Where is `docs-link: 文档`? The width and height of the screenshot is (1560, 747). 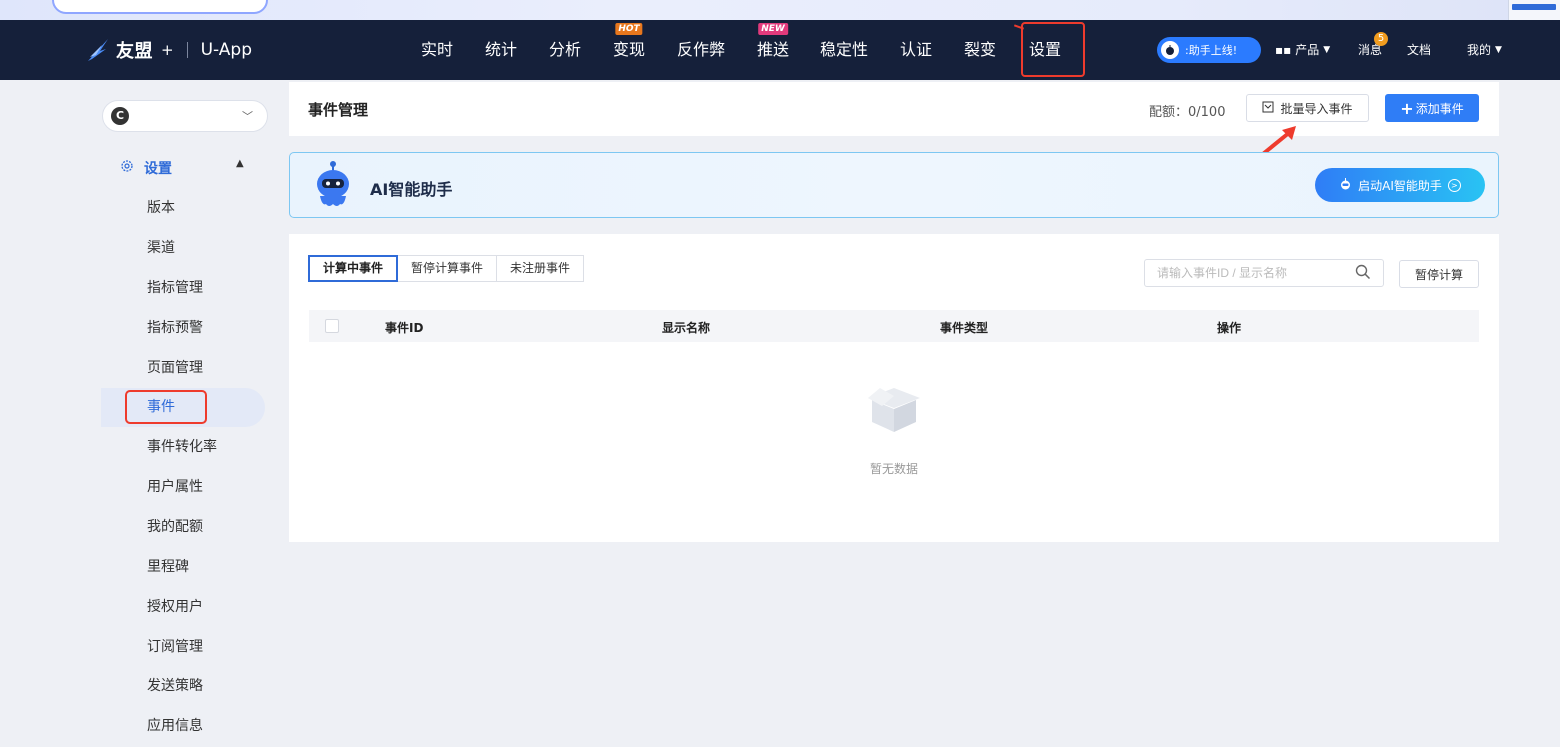 docs-link: 文档 is located at coordinates (1419, 50).